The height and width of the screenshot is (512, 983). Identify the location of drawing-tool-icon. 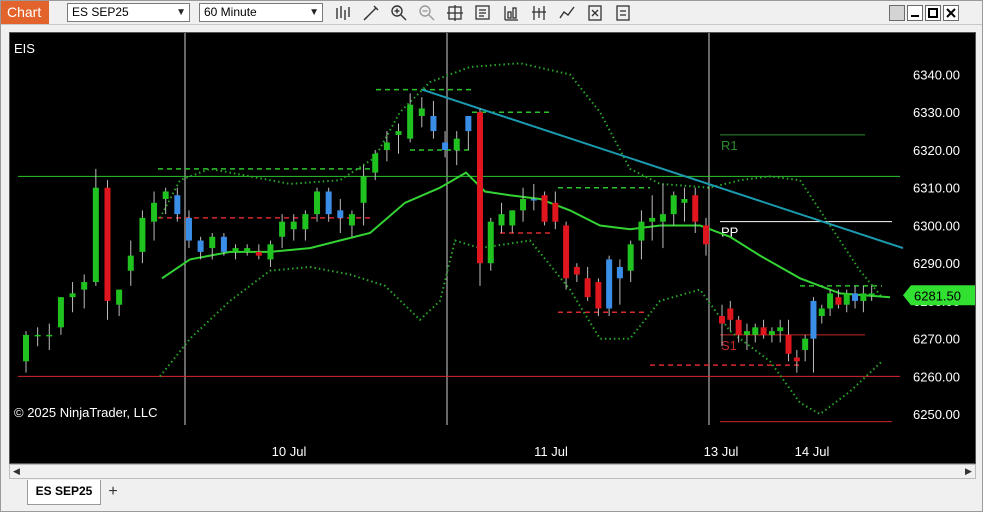
(371, 13).